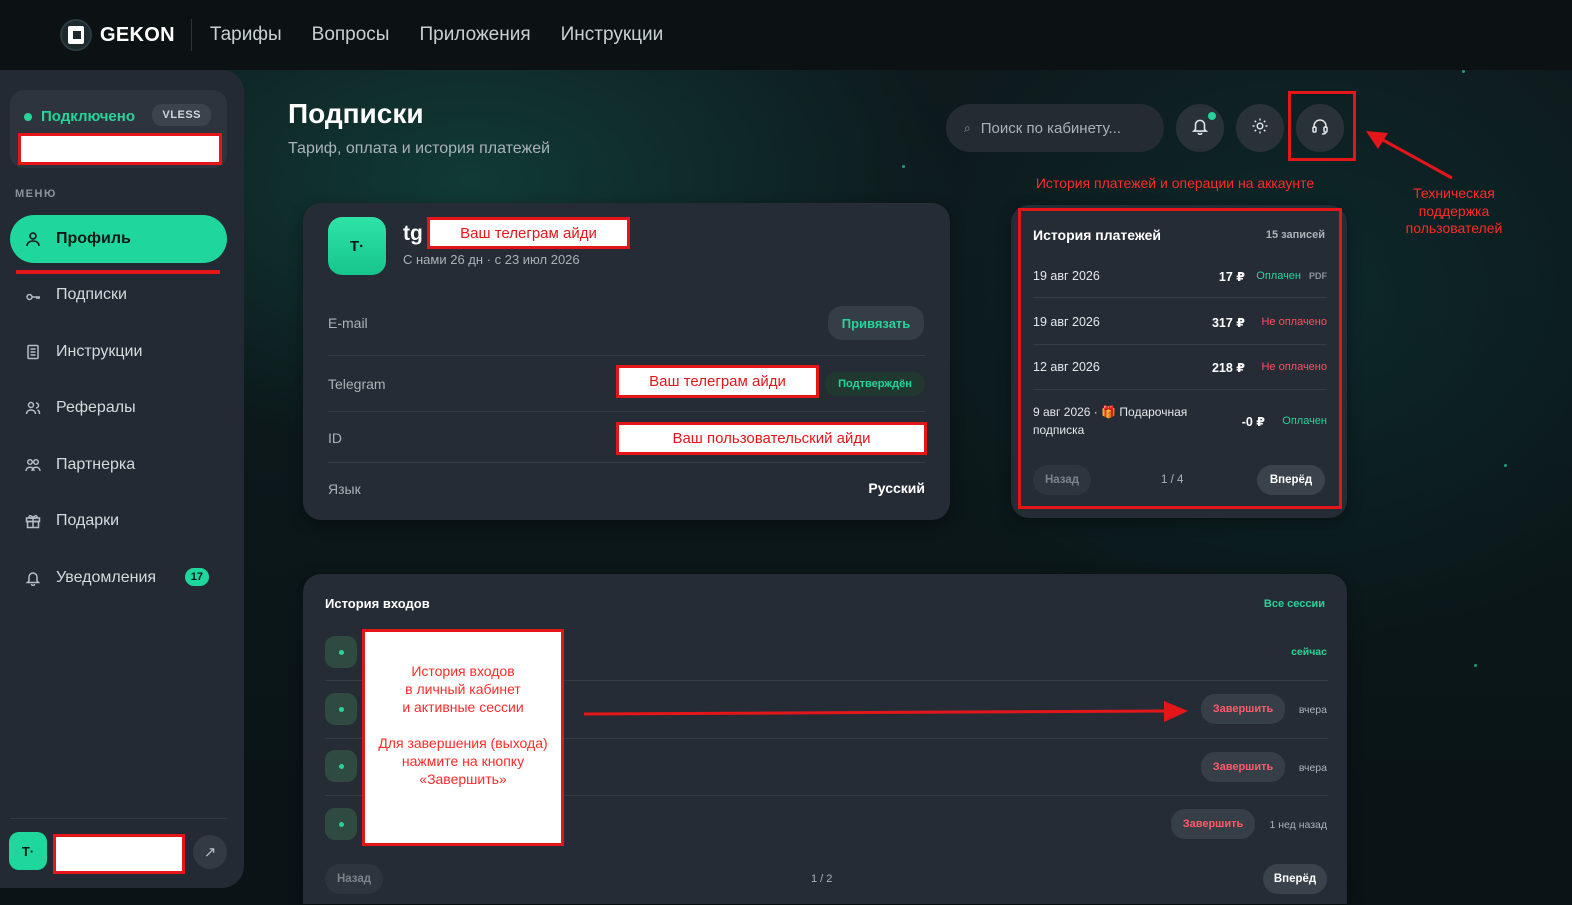 This screenshot has width=1572, height=905. What do you see at coordinates (88, 116) in the screenshot?
I see `connection-status-label: Подключено` at bounding box center [88, 116].